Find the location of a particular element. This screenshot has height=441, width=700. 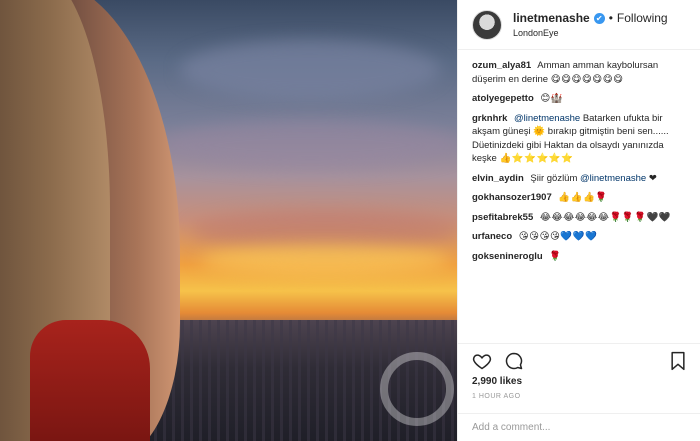

comment-username: grknhrk is located at coordinates (489, 118).